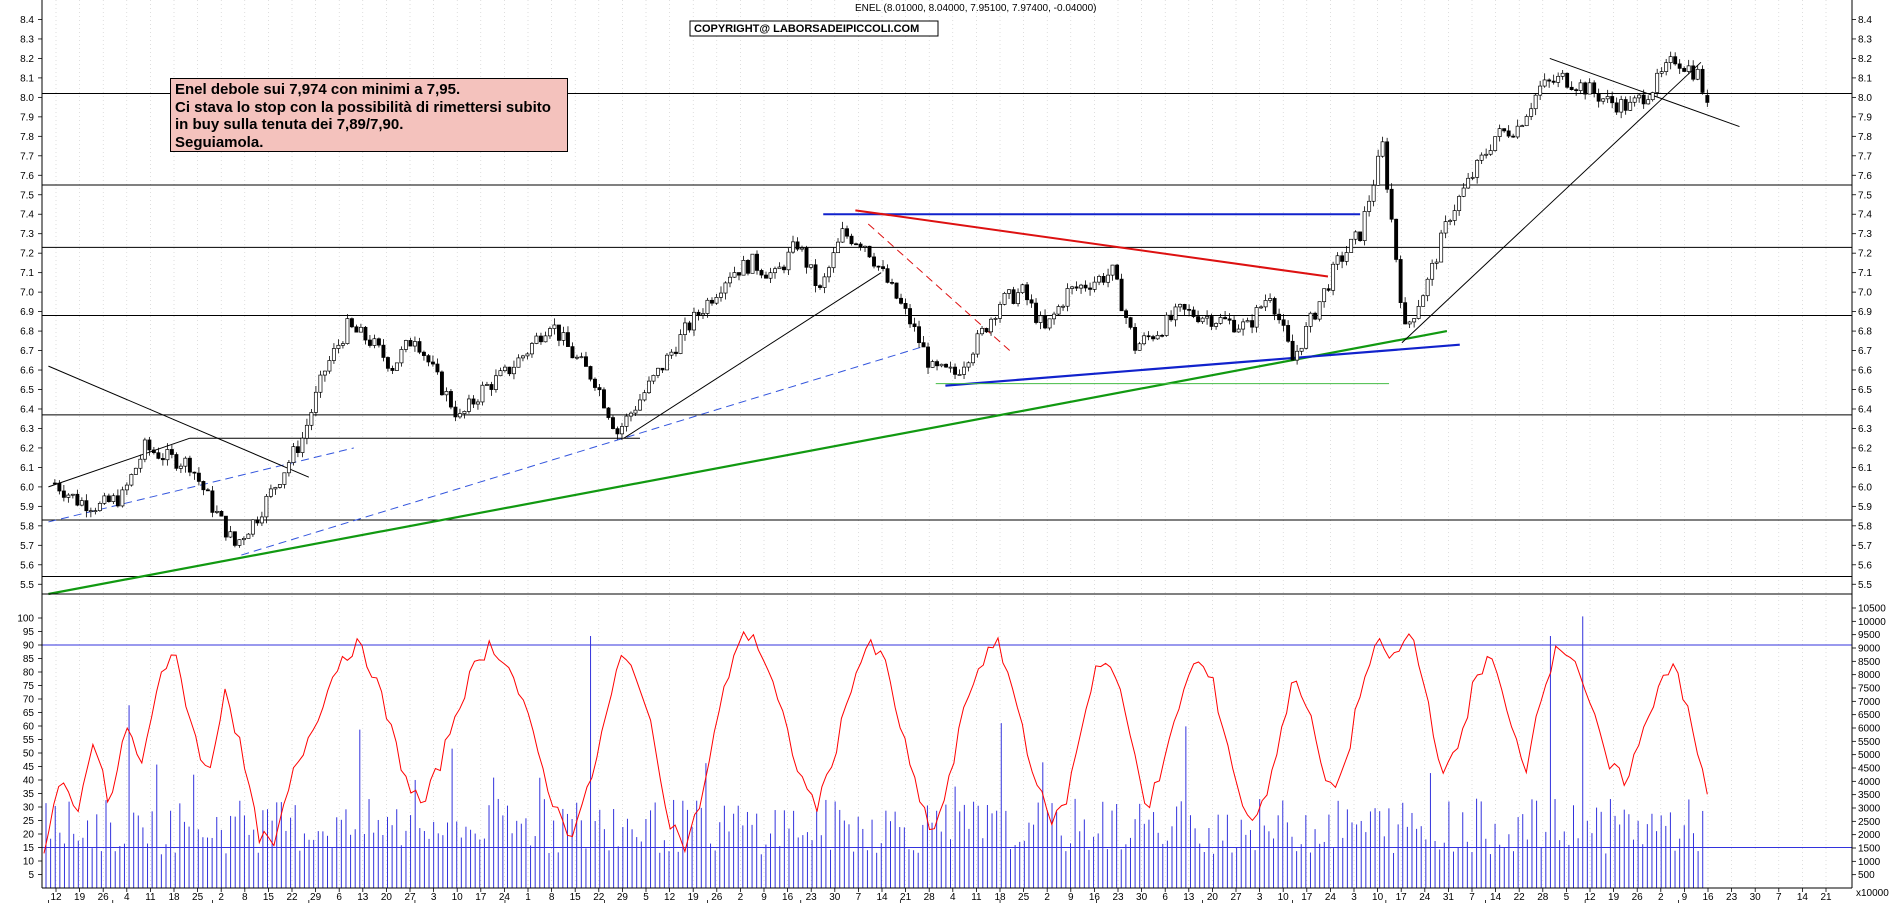 The width and height of the screenshot is (1890, 903). Describe the element at coordinates (906, 897) in the screenshot. I see `x-day-tick: 21` at that location.